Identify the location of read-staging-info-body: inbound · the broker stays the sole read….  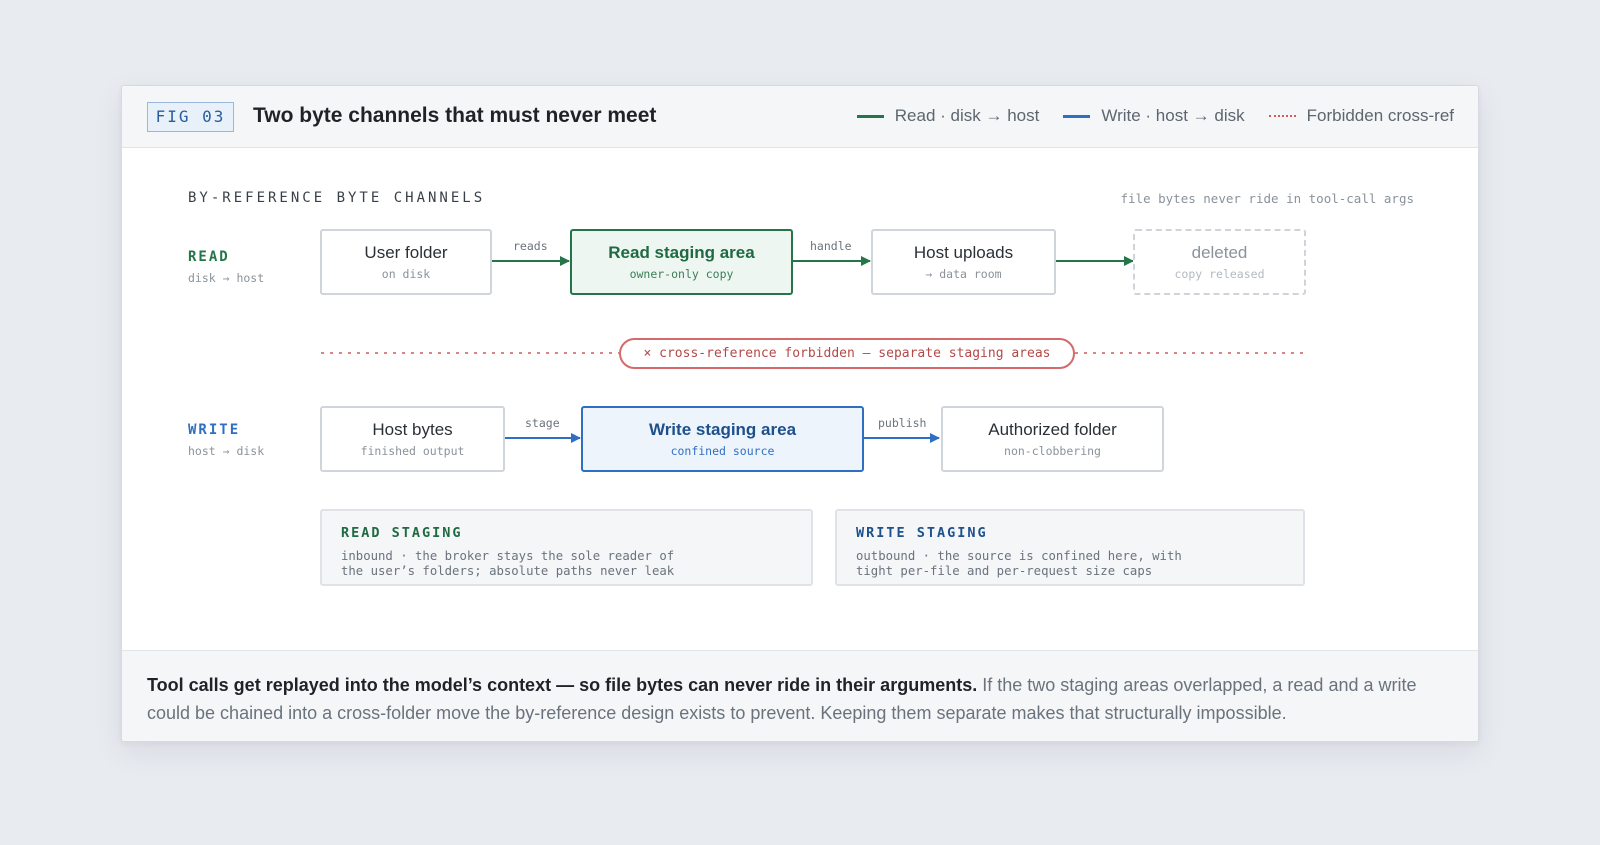
(508, 563).